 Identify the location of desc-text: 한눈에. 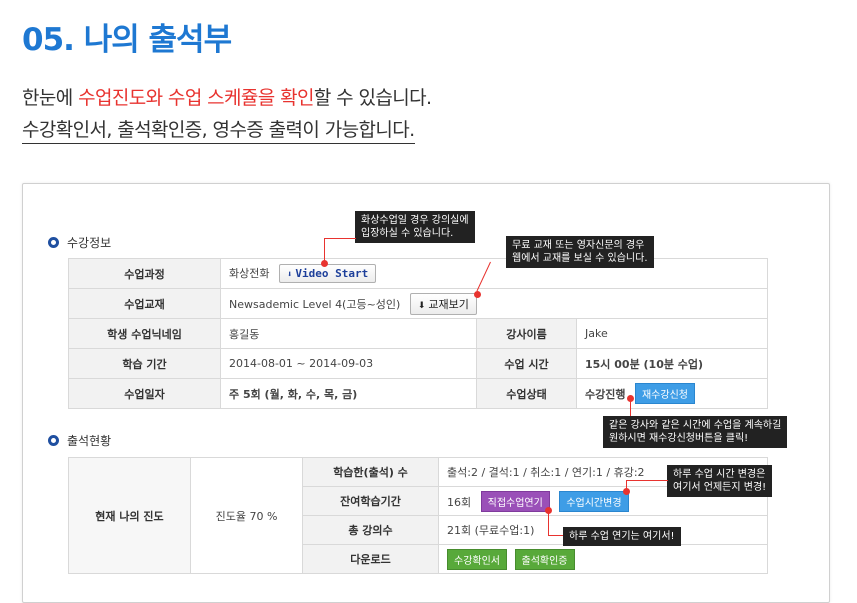
(50, 98).